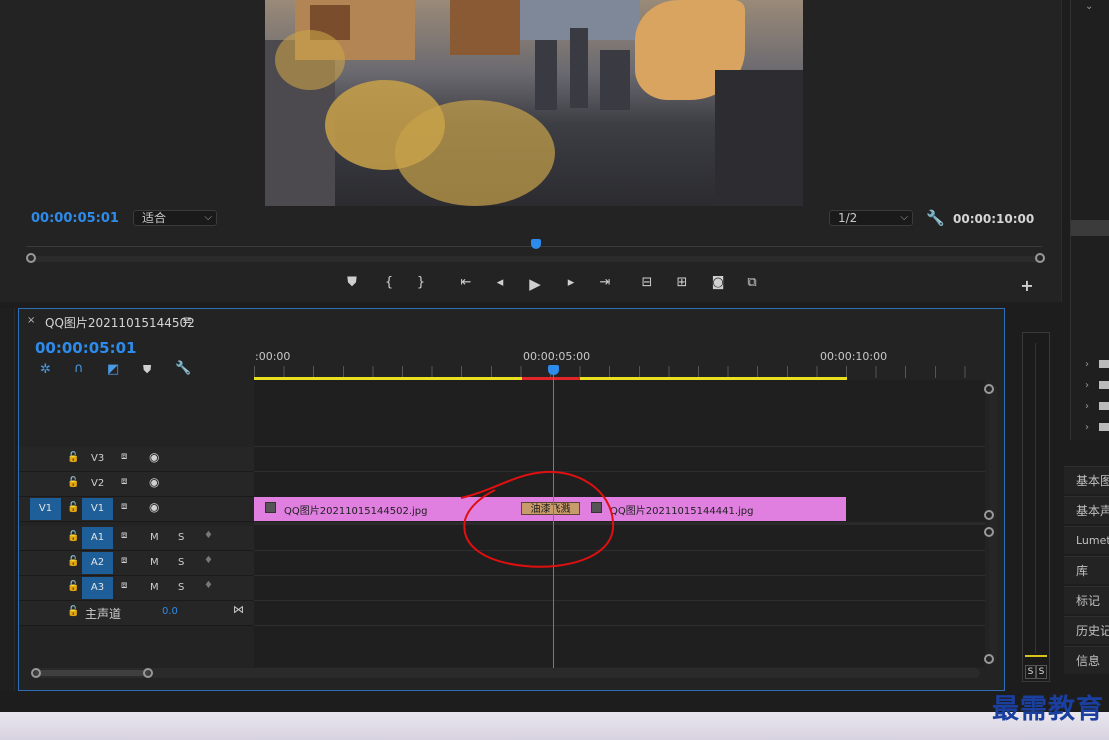 The width and height of the screenshot is (1109, 740). I want to click on track-name-a2: A2, so click(97, 563).